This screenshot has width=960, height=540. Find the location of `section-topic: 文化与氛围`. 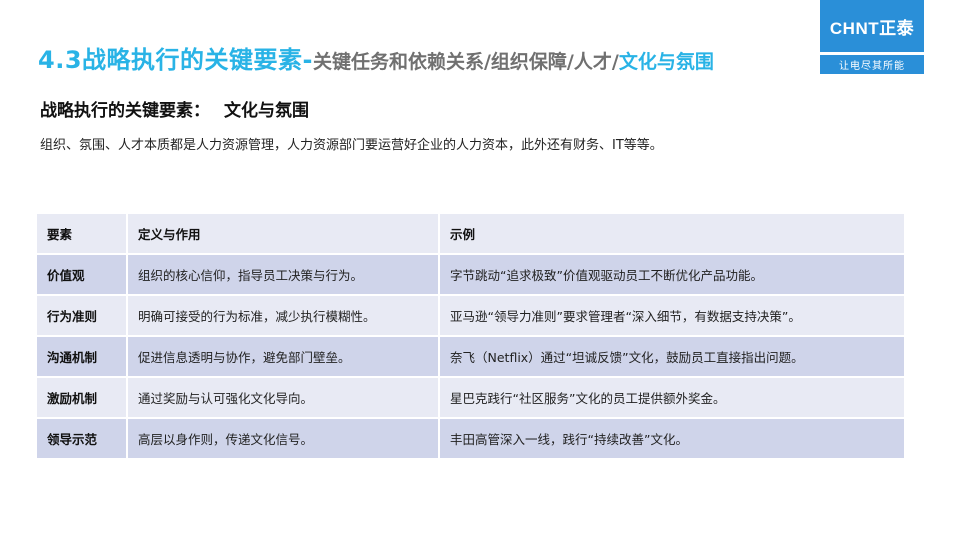

section-topic: 文化与氛围 is located at coordinates (266, 111).